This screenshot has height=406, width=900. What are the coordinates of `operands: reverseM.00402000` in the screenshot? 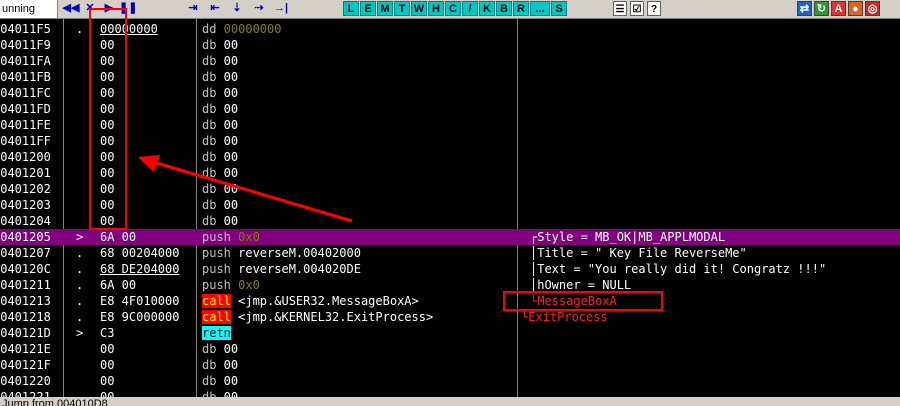 It's located at (295, 253).